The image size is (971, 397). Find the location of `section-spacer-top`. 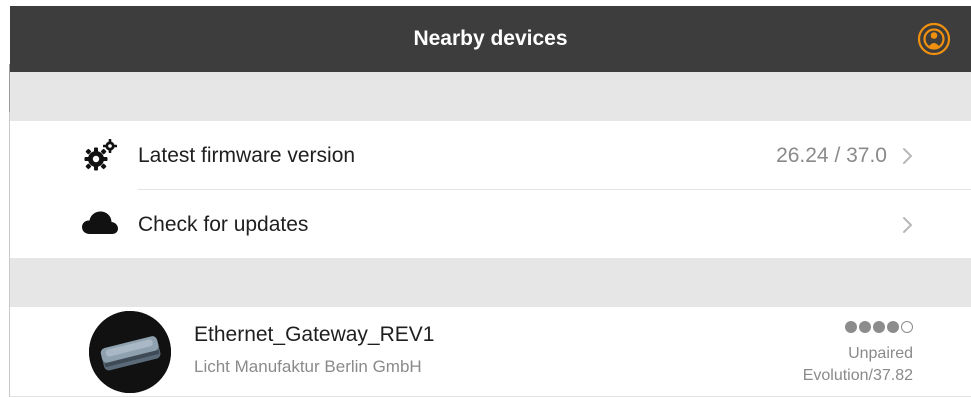

section-spacer-top is located at coordinates (490, 96).